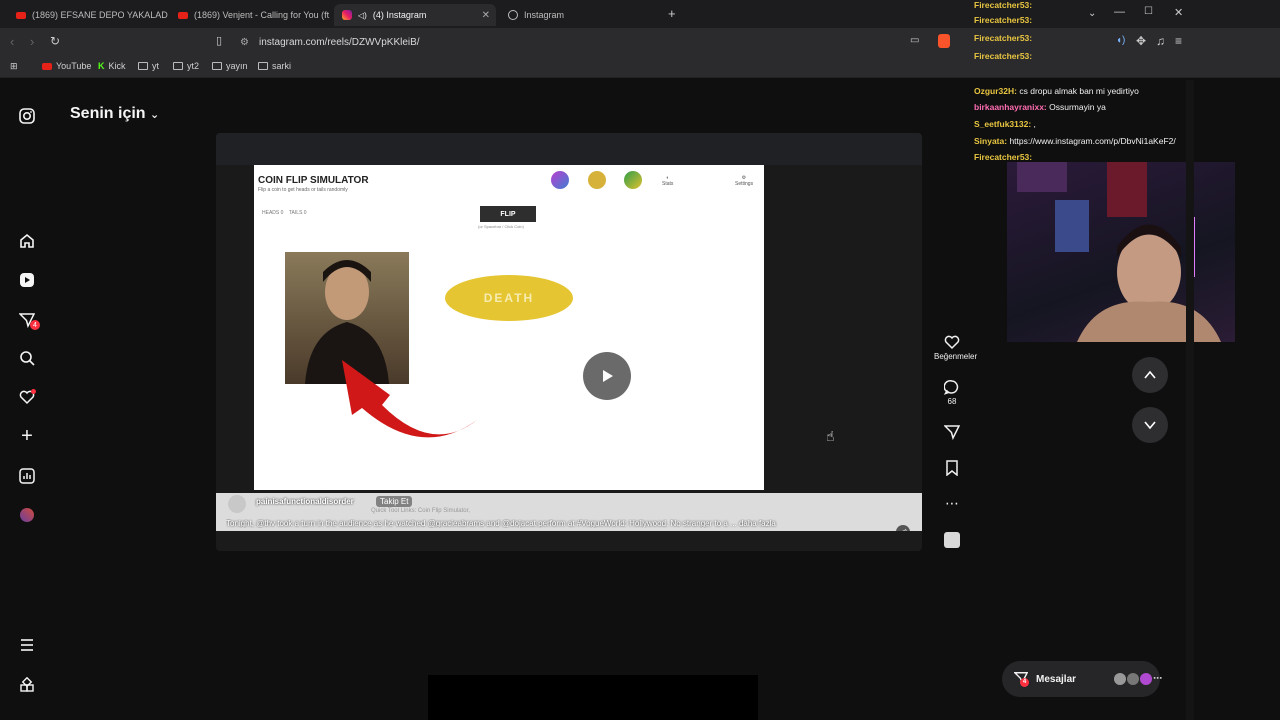 This screenshot has height=720, width=1280. I want to click on bookmark-kick: K Kick, so click(112, 66).